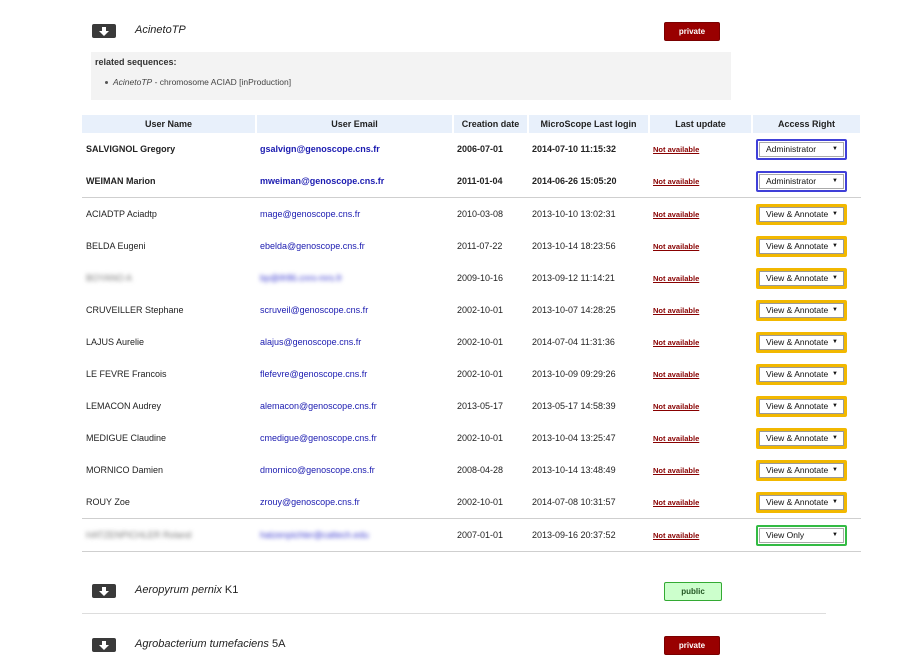 This screenshot has height=662, width=900. What do you see at coordinates (574, 470) in the screenshot?
I see `last-login-cell: 2013-10-14 13:48:49` at bounding box center [574, 470].